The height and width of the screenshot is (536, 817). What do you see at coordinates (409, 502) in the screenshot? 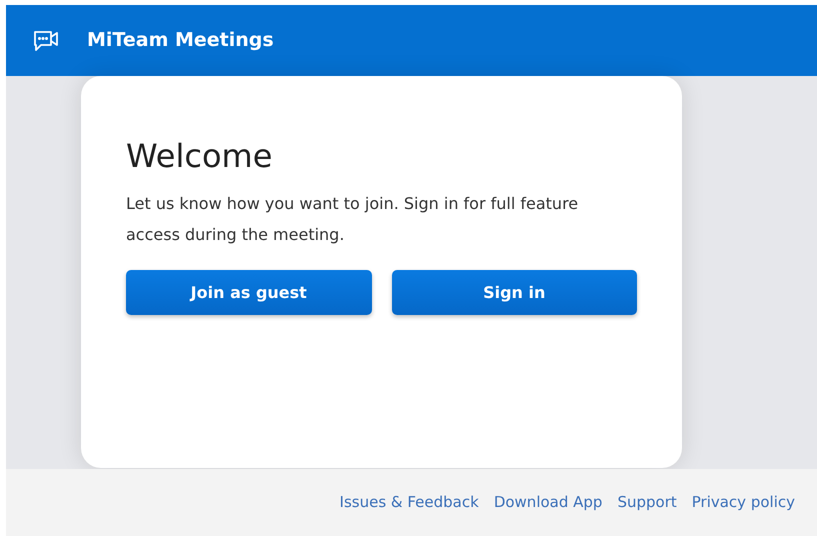
I see `footer-link: Issues & Feedback` at bounding box center [409, 502].